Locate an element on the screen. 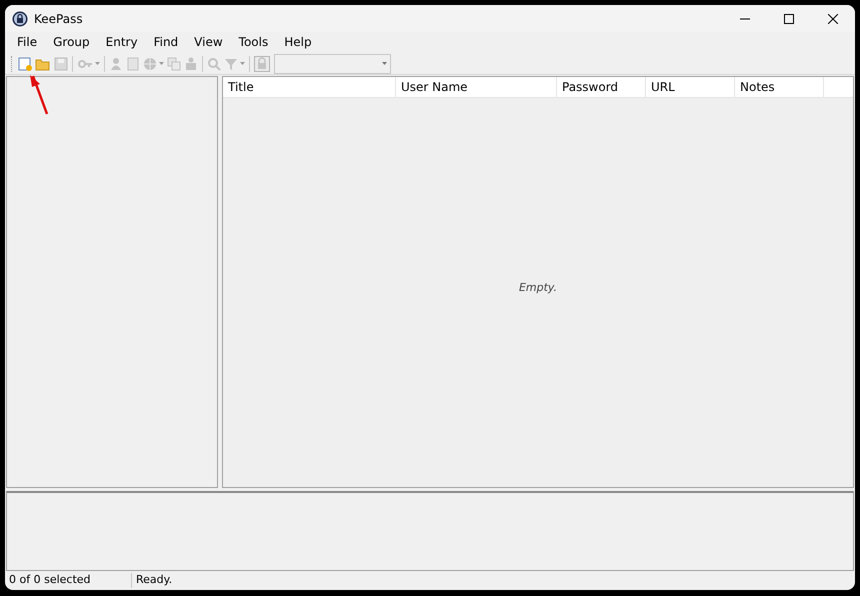  menu-item: Entry is located at coordinates (122, 44).